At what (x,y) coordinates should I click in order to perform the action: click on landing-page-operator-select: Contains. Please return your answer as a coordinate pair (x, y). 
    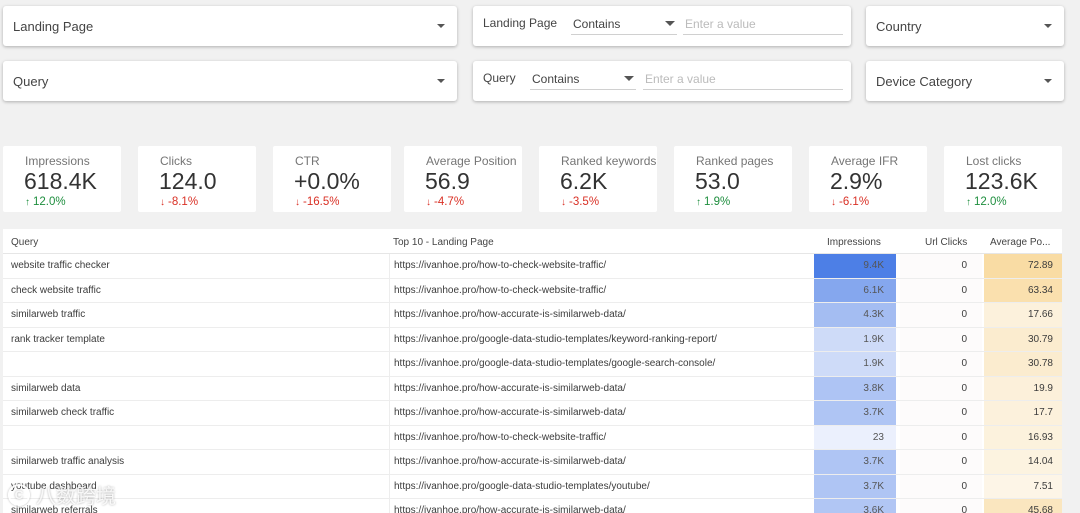
    Looking at the image, I should click on (624, 24).